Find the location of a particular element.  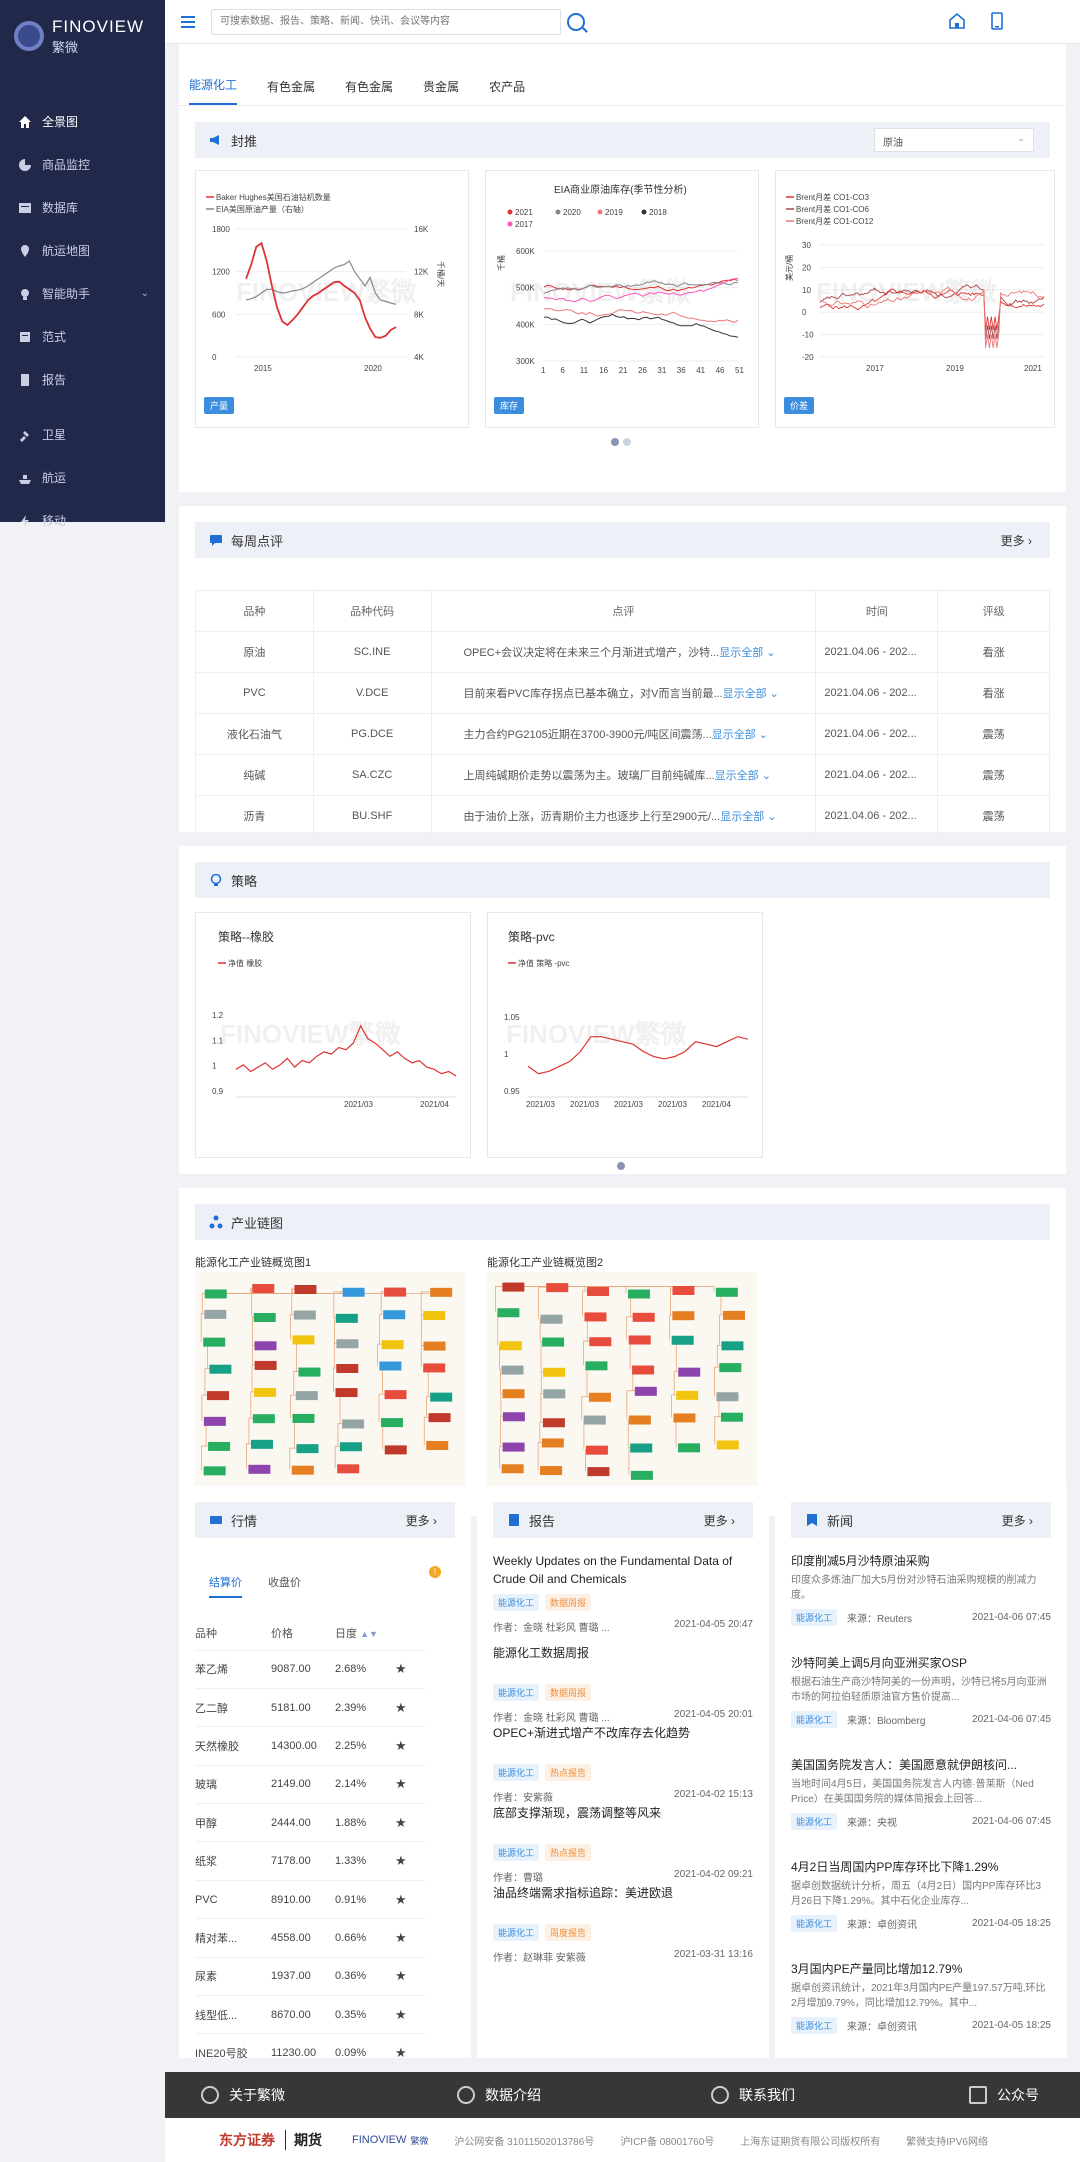

news-title: 3月国内PE产量同比增加12.79% is located at coordinates (921, 1968).